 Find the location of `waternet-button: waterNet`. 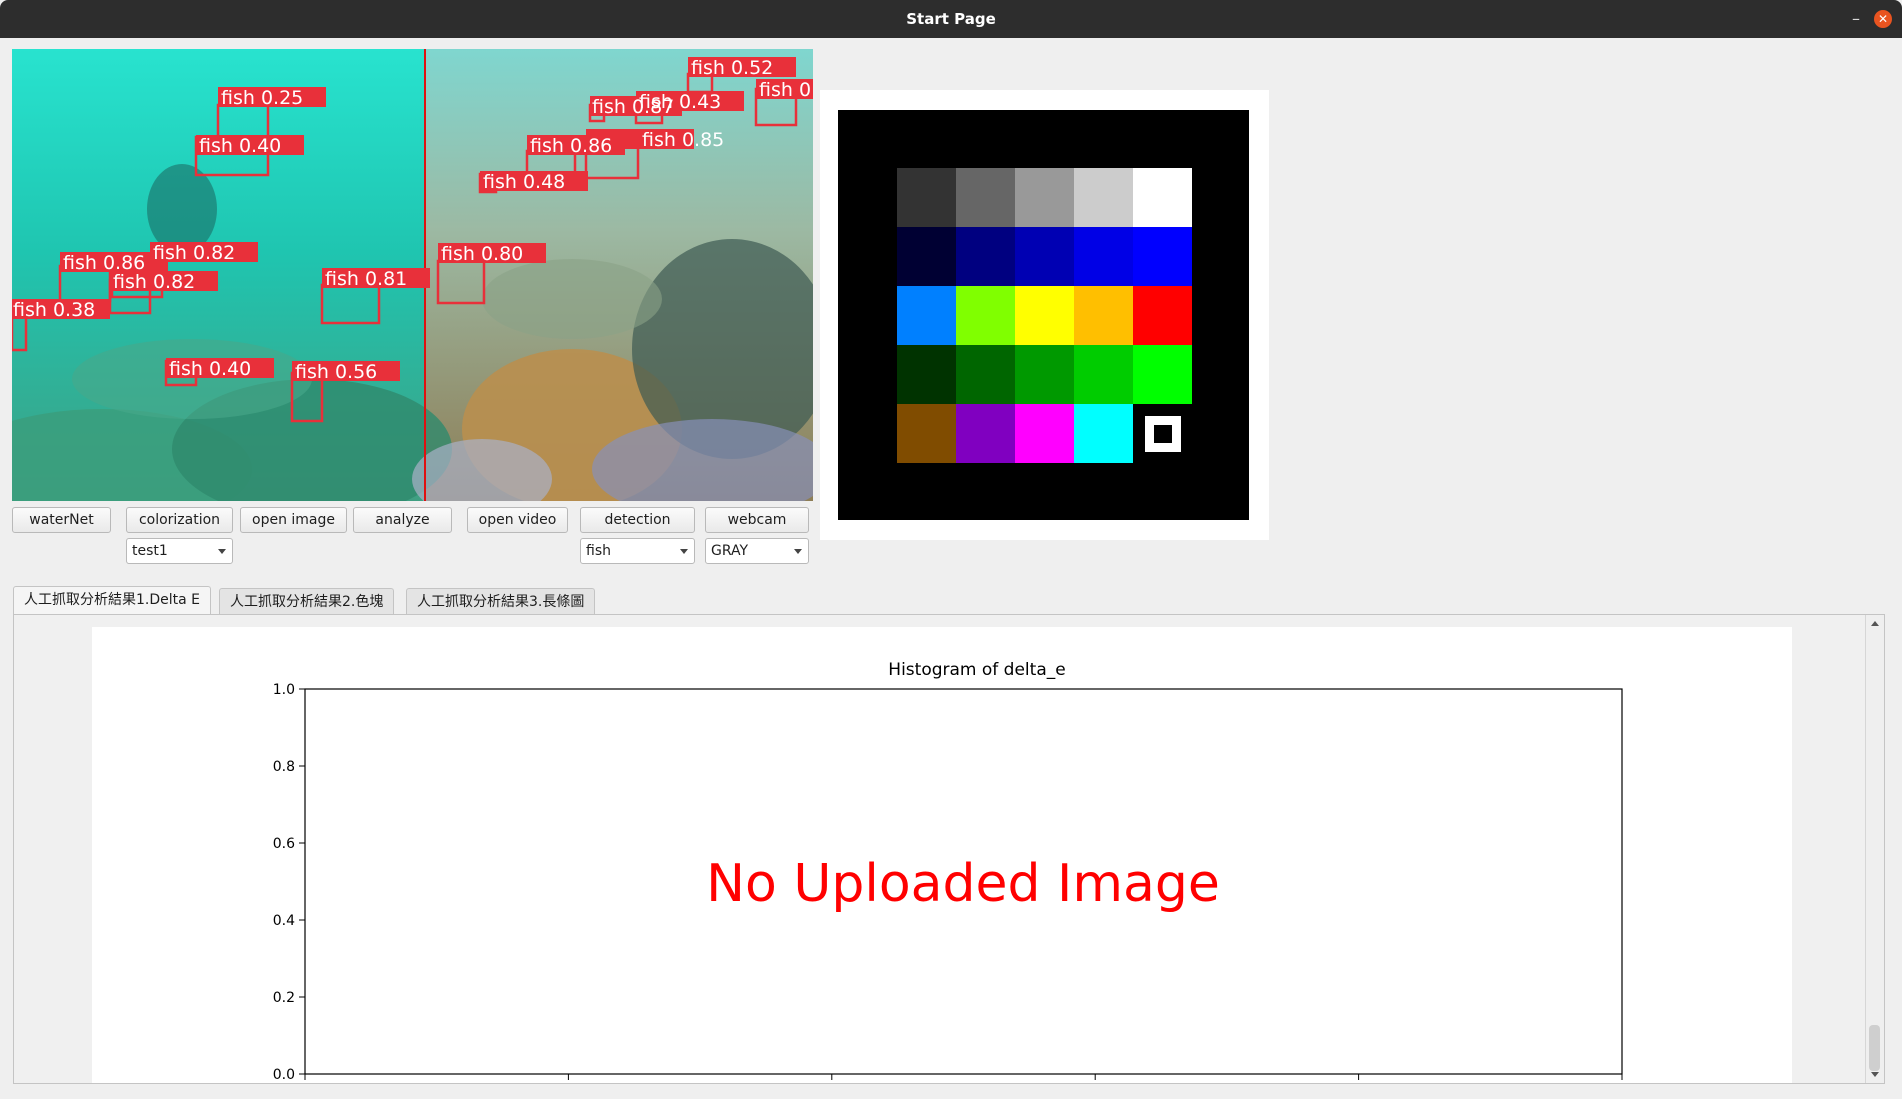

waternet-button: waterNet is located at coordinates (61, 520).